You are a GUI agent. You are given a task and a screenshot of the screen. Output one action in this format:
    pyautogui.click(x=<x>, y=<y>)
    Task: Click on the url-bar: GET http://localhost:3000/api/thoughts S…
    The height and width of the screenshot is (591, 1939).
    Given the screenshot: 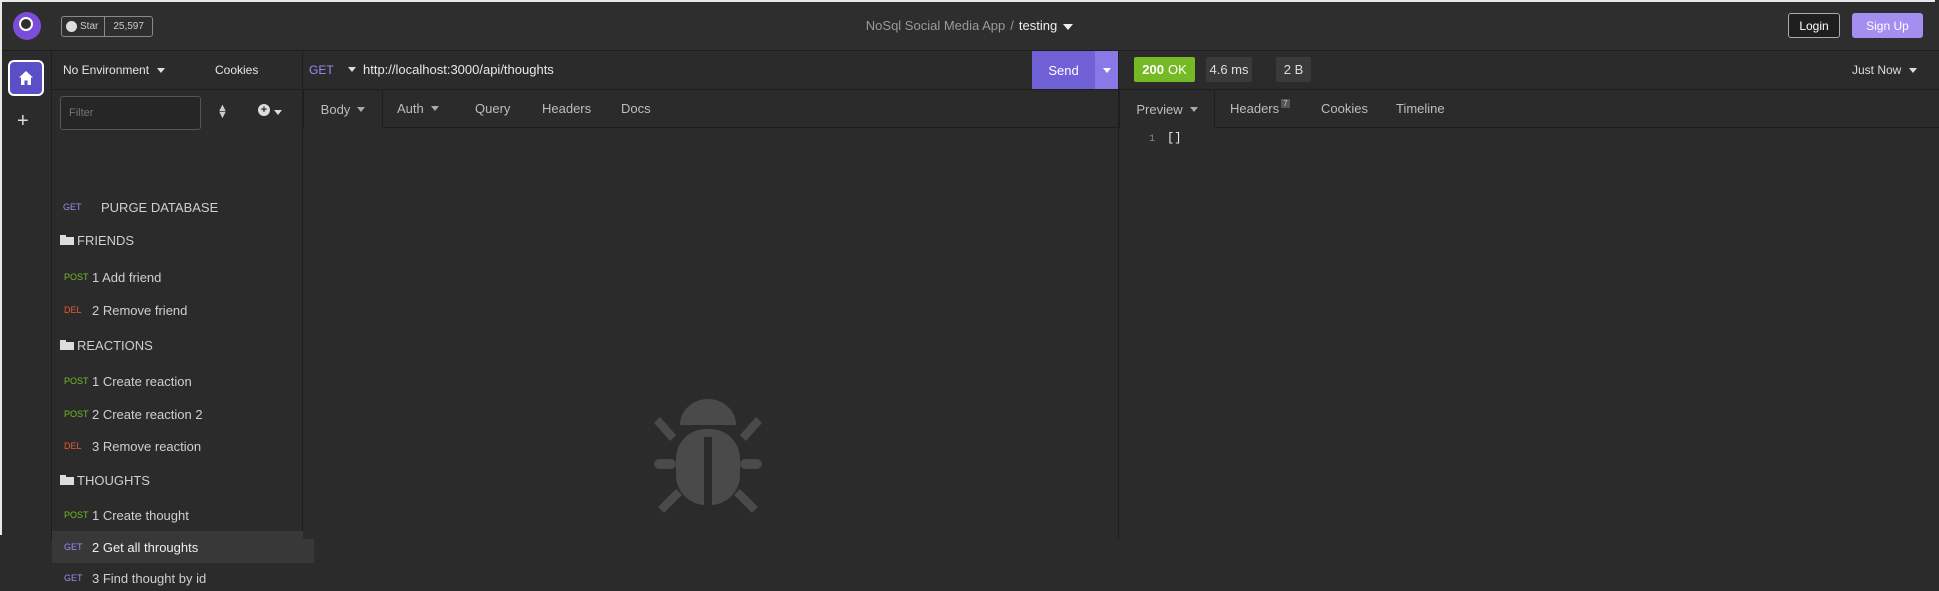 What is the action you would take?
    pyautogui.click(x=710, y=70)
    